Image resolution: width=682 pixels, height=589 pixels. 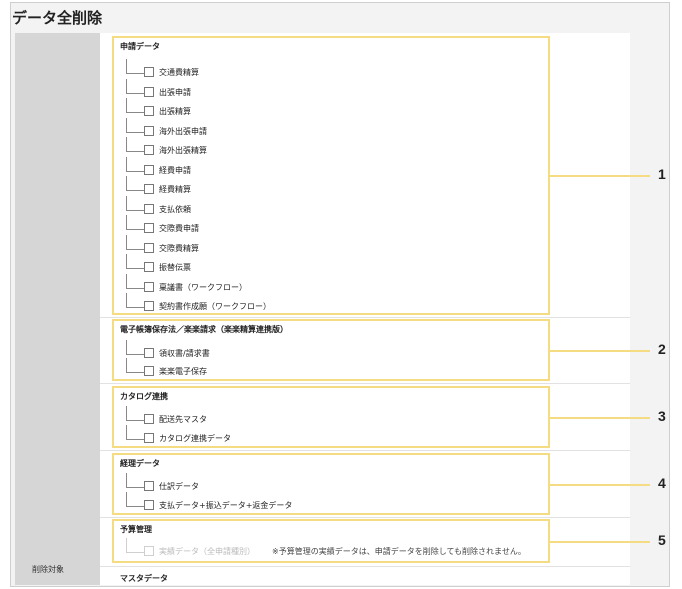 What do you see at coordinates (203, 287) in the screenshot?
I see `checkbox-label: 稟議書（ワークフロー）` at bounding box center [203, 287].